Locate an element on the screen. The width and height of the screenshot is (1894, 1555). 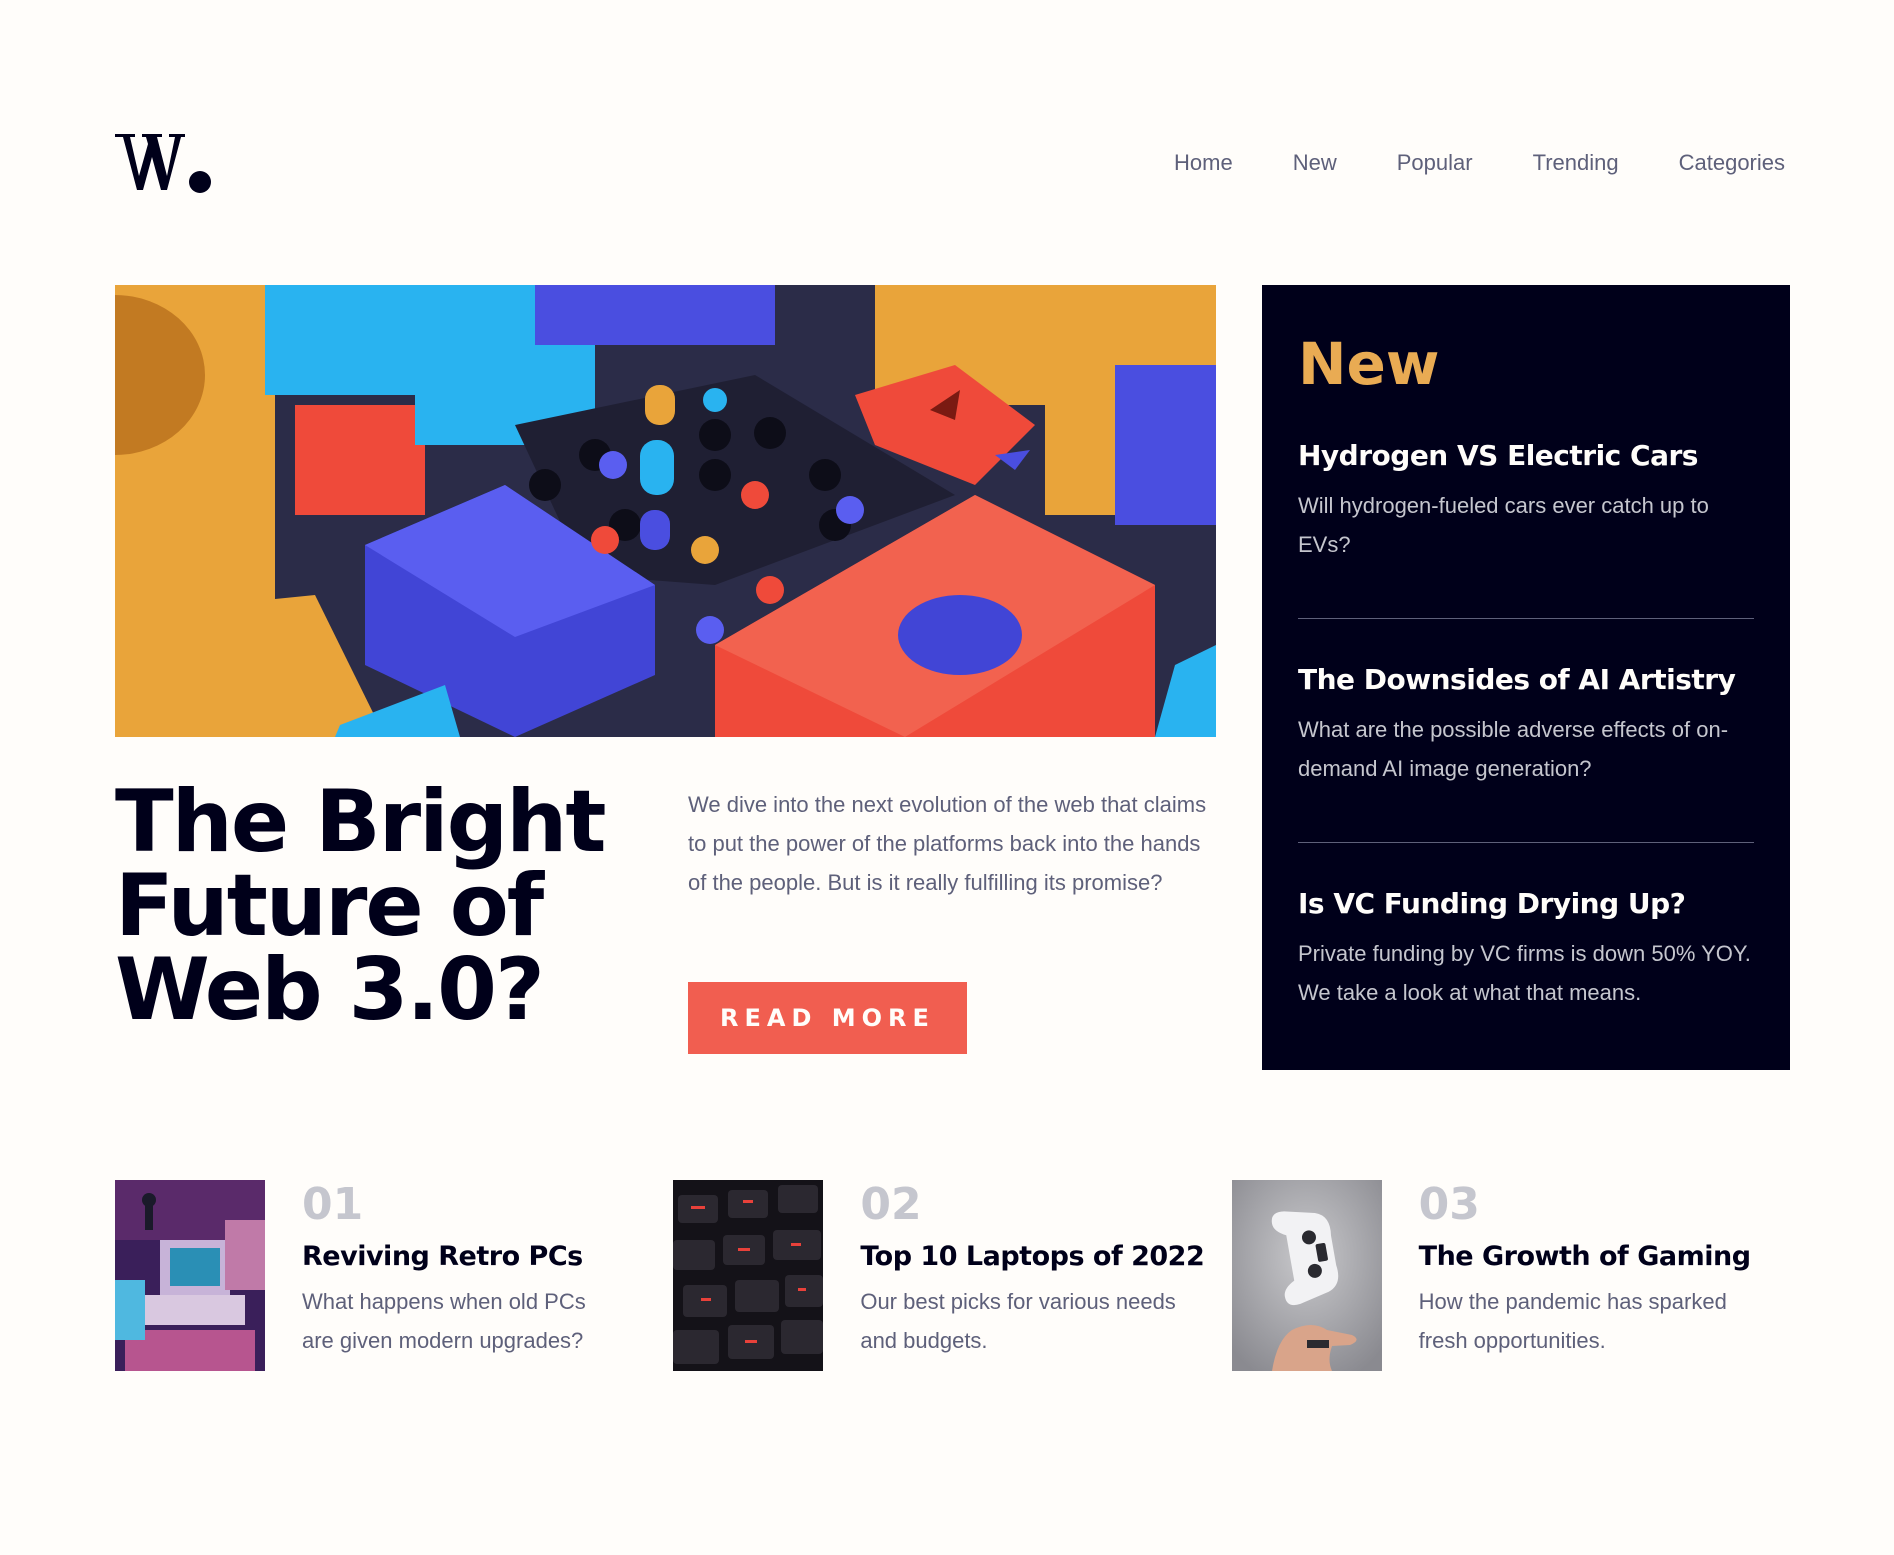
nav-categories: Categories is located at coordinates (1732, 163).